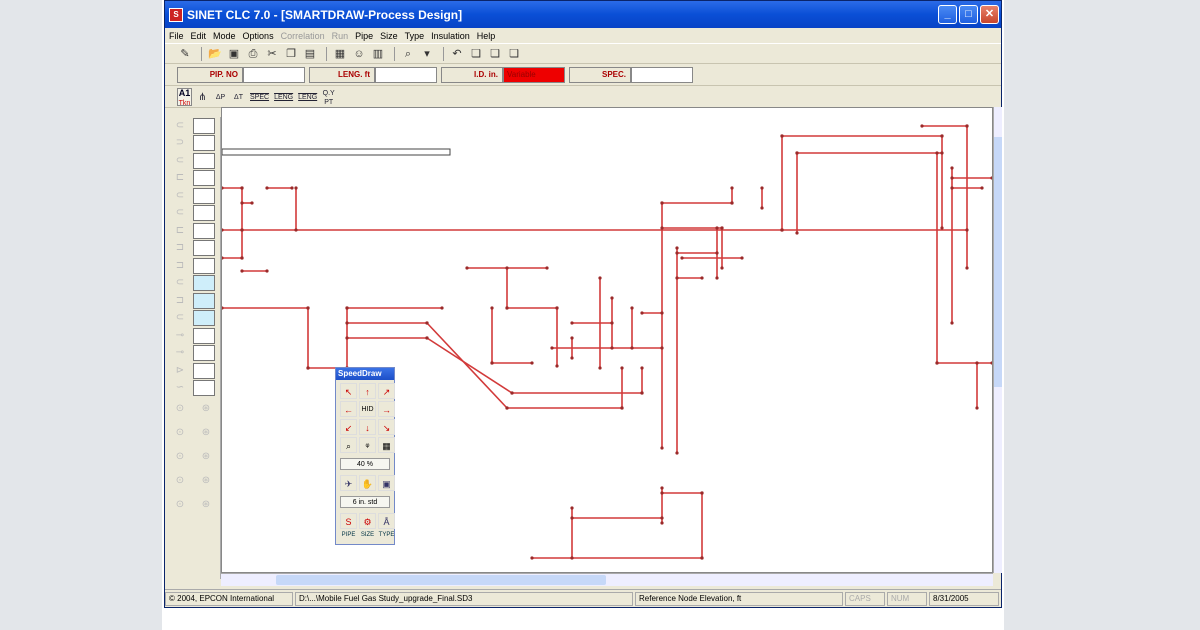 Image resolution: width=1200 pixels, height=630 pixels. What do you see at coordinates (989, 14) in the screenshot?
I see `close-button: ✕` at bounding box center [989, 14].